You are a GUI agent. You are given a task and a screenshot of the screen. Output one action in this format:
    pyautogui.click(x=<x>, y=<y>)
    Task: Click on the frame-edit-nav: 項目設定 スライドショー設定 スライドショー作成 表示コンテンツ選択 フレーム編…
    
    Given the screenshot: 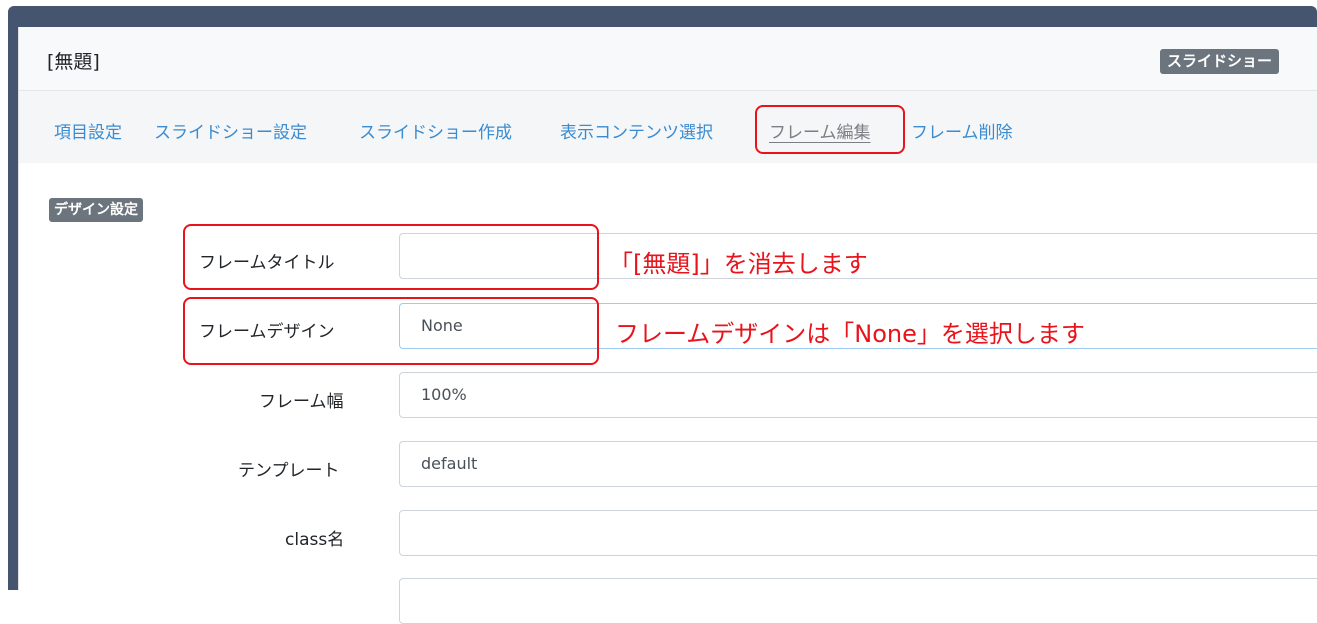 What is the action you would take?
    pyautogui.click(x=668, y=127)
    